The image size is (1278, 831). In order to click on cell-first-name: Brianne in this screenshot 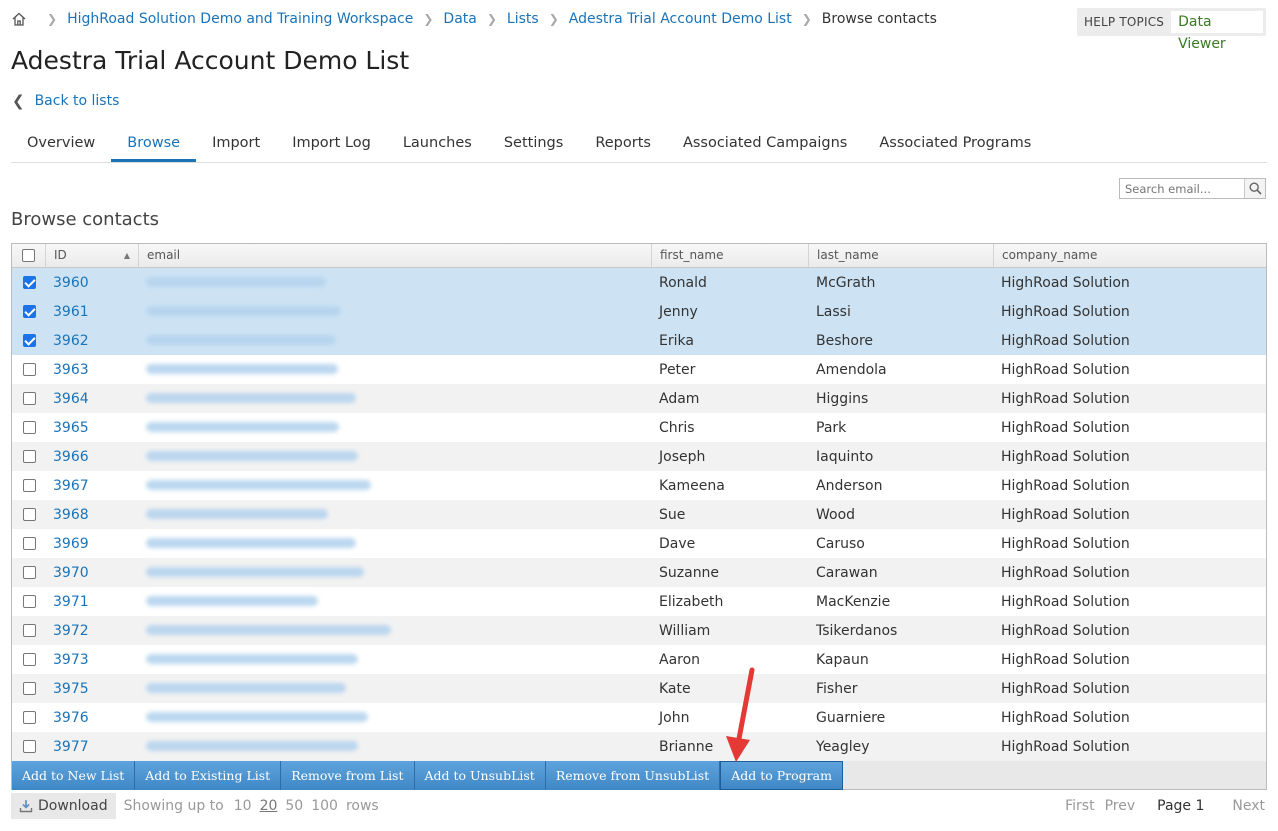, I will do `click(686, 746)`.